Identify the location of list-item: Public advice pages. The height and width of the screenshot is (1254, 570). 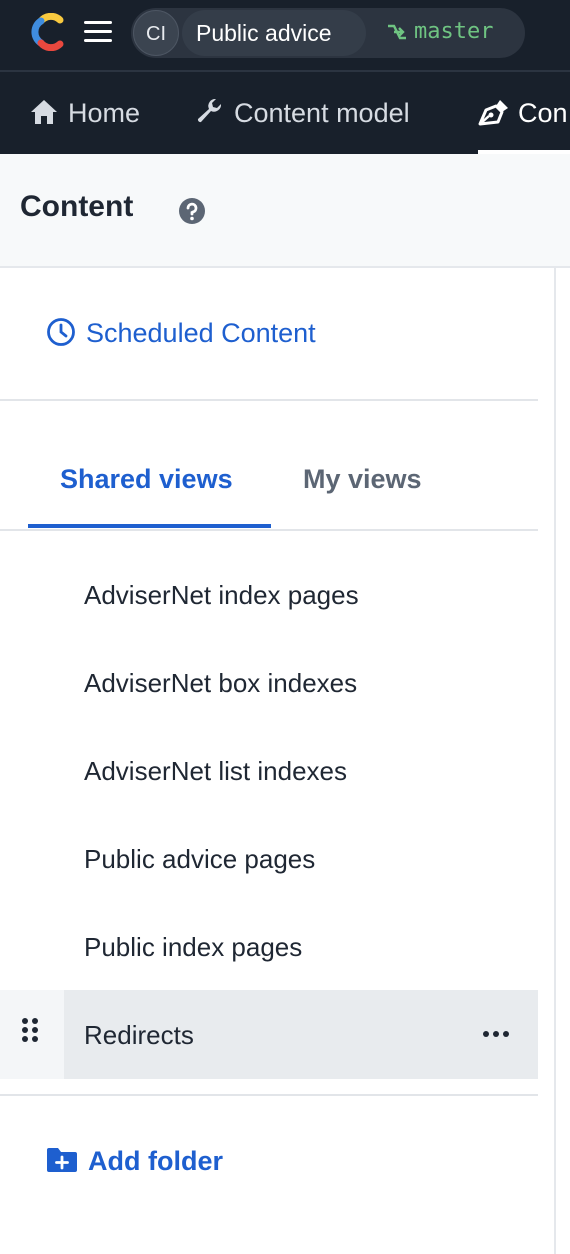
(199, 859).